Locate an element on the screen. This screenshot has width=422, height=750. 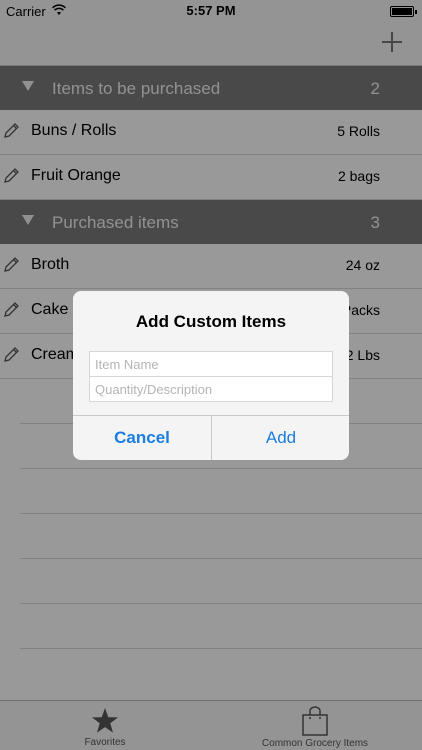
add-button: Add is located at coordinates (280, 438).